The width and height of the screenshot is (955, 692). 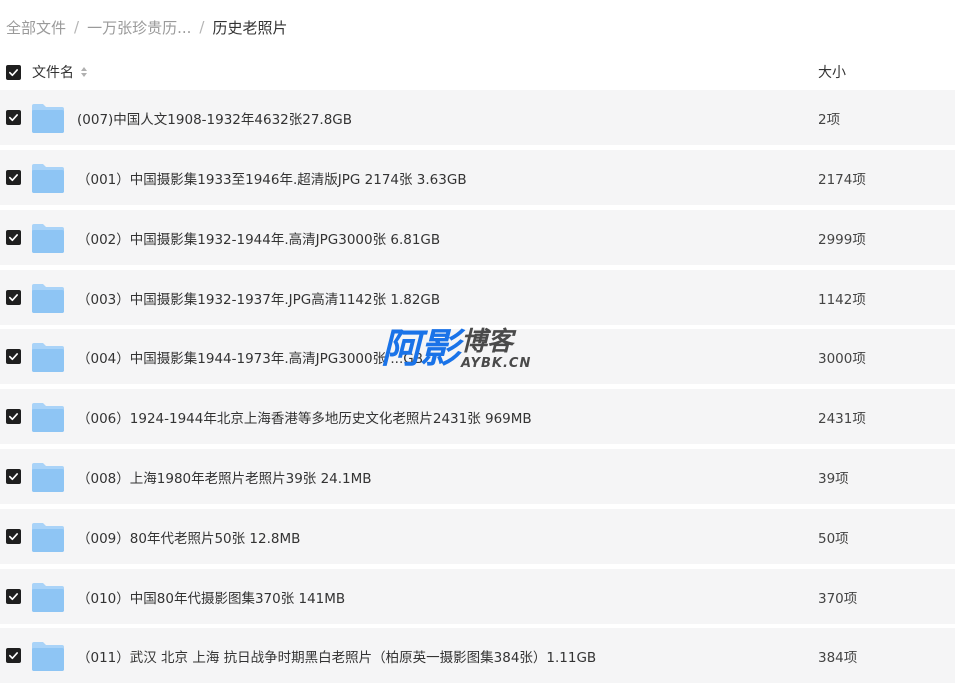 What do you see at coordinates (258, 238) in the screenshot?
I see `file-name: （002）中国摄影集1932-1944年.高清JPG3000张 6.81GB` at bounding box center [258, 238].